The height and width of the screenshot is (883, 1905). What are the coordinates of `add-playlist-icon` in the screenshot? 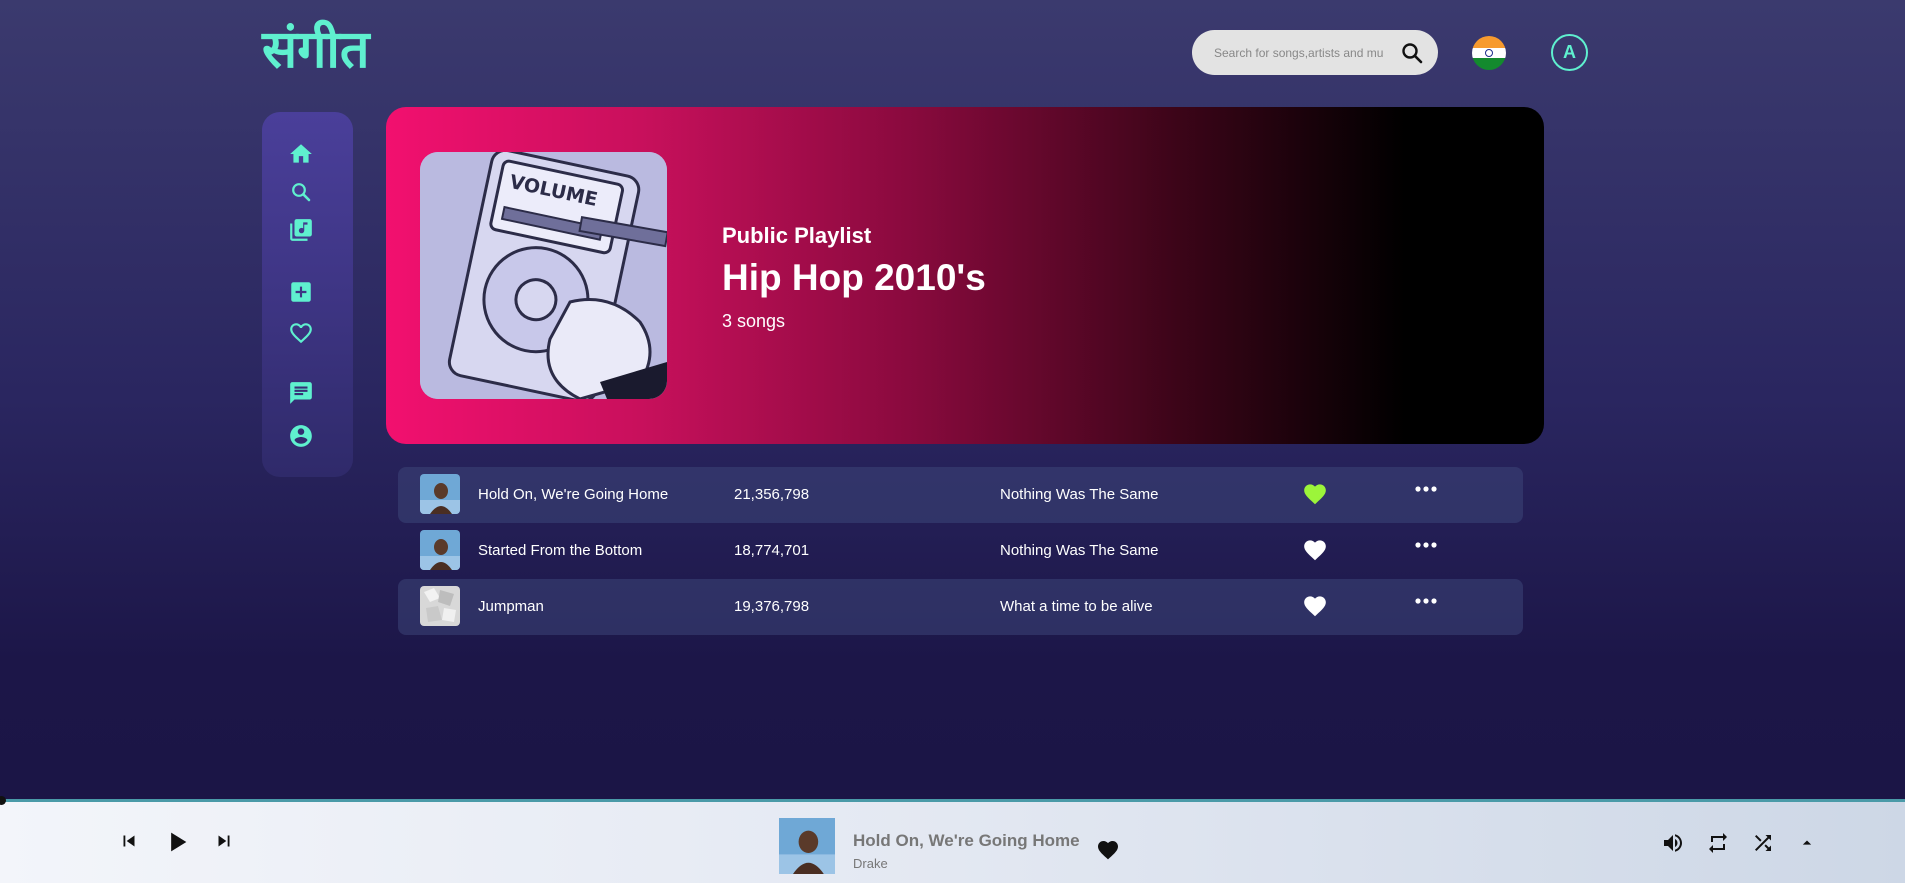 It's located at (301, 292).